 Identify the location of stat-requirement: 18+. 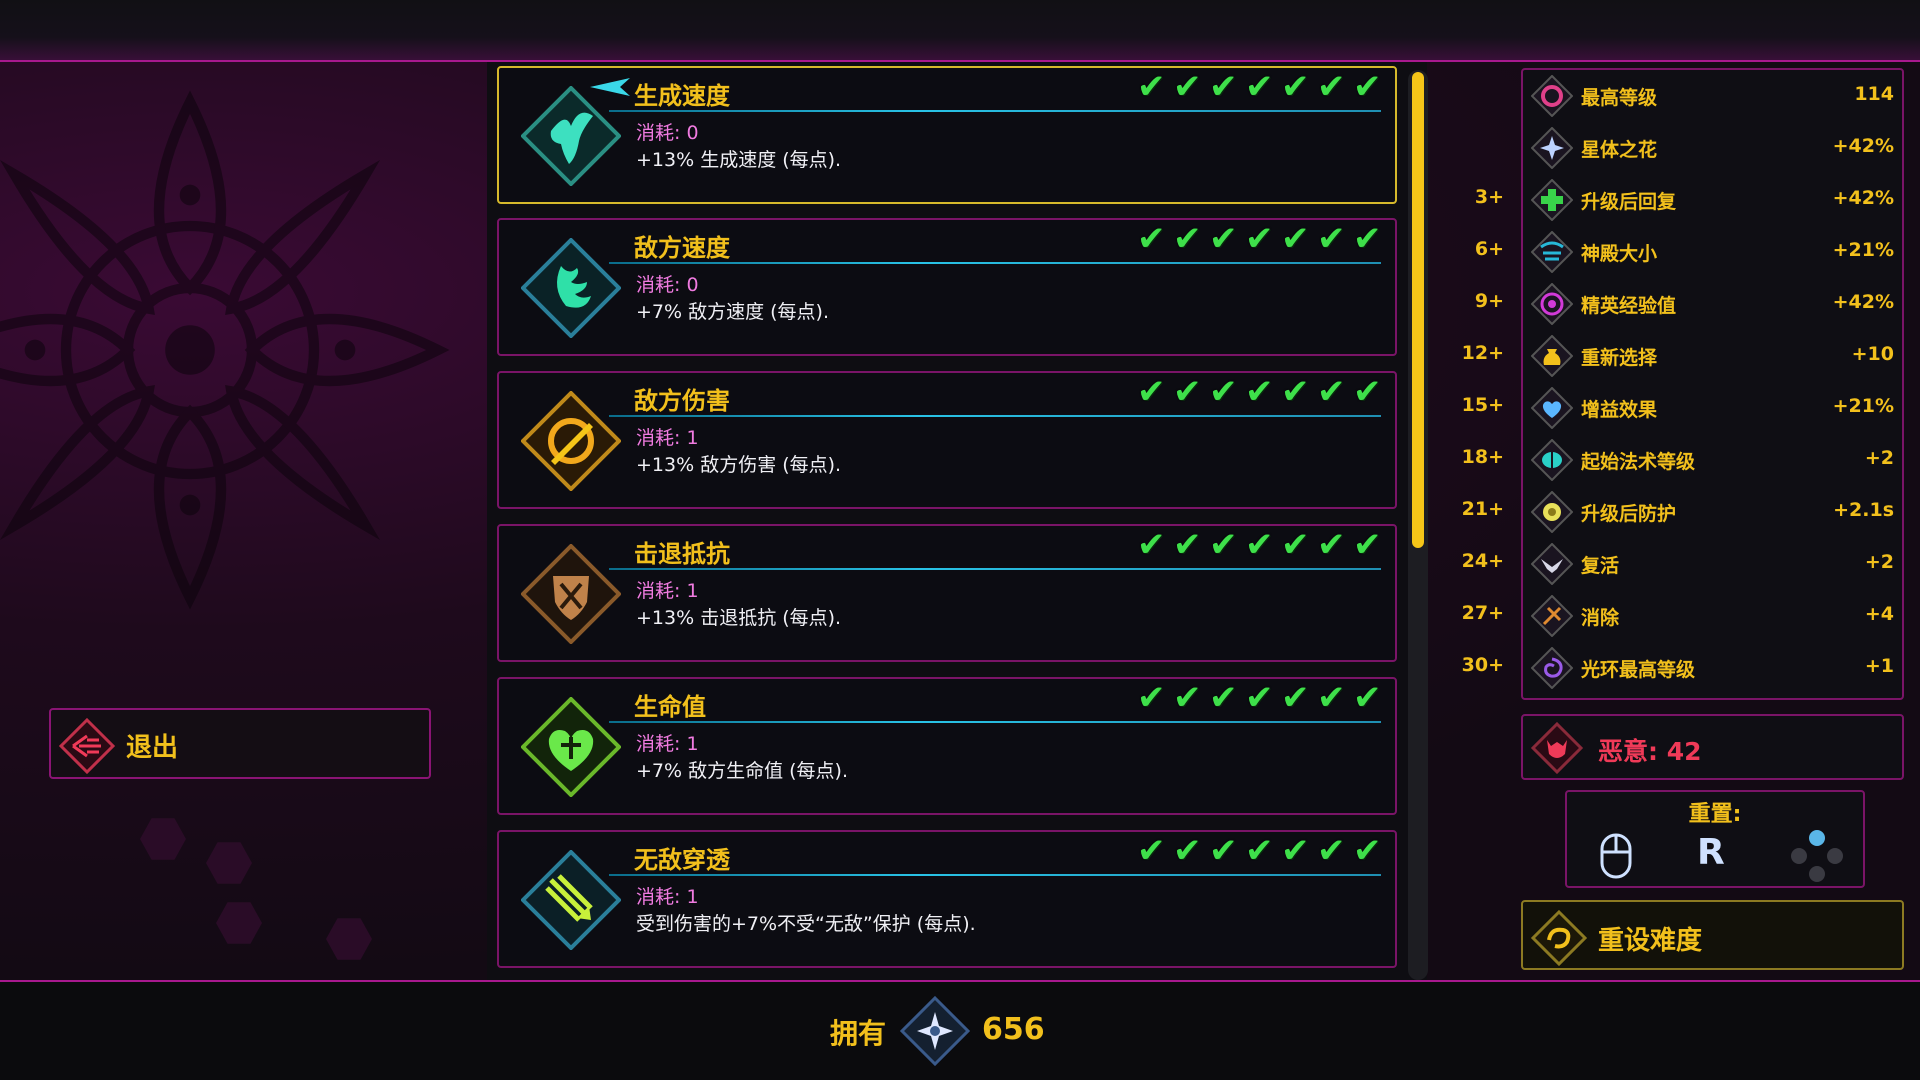
(1482, 457).